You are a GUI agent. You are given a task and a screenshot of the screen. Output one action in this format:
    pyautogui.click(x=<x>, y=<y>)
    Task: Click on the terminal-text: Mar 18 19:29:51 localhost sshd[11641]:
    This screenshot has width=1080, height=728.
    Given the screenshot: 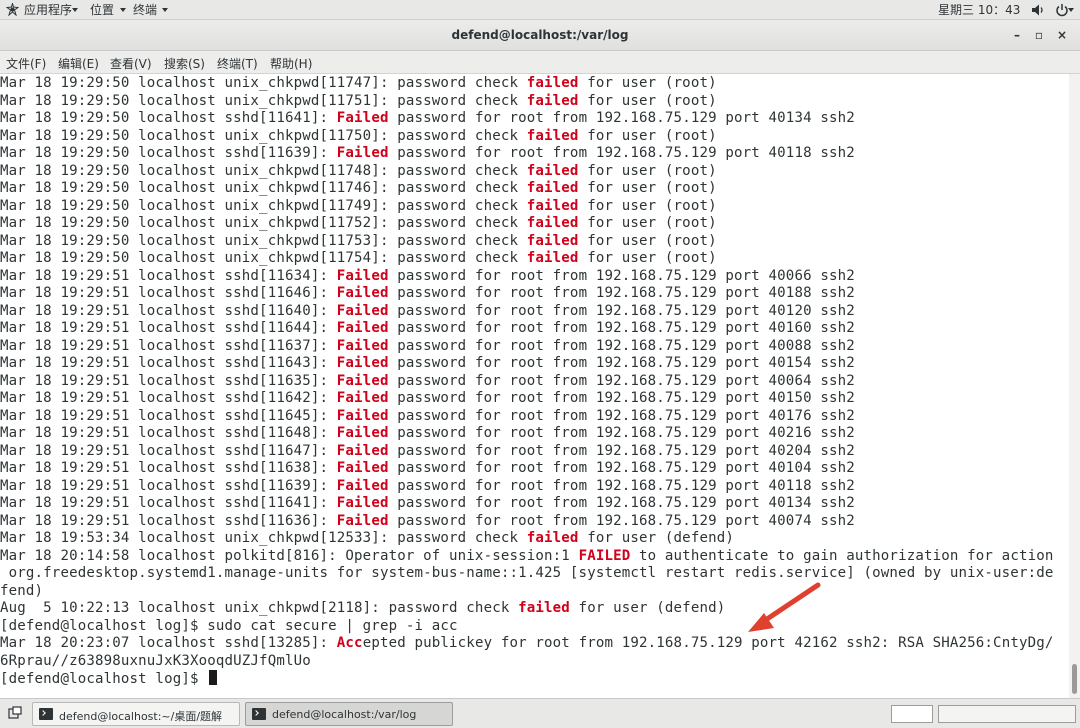 What is the action you would take?
    pyautogui.click(x=168, y=503)
    